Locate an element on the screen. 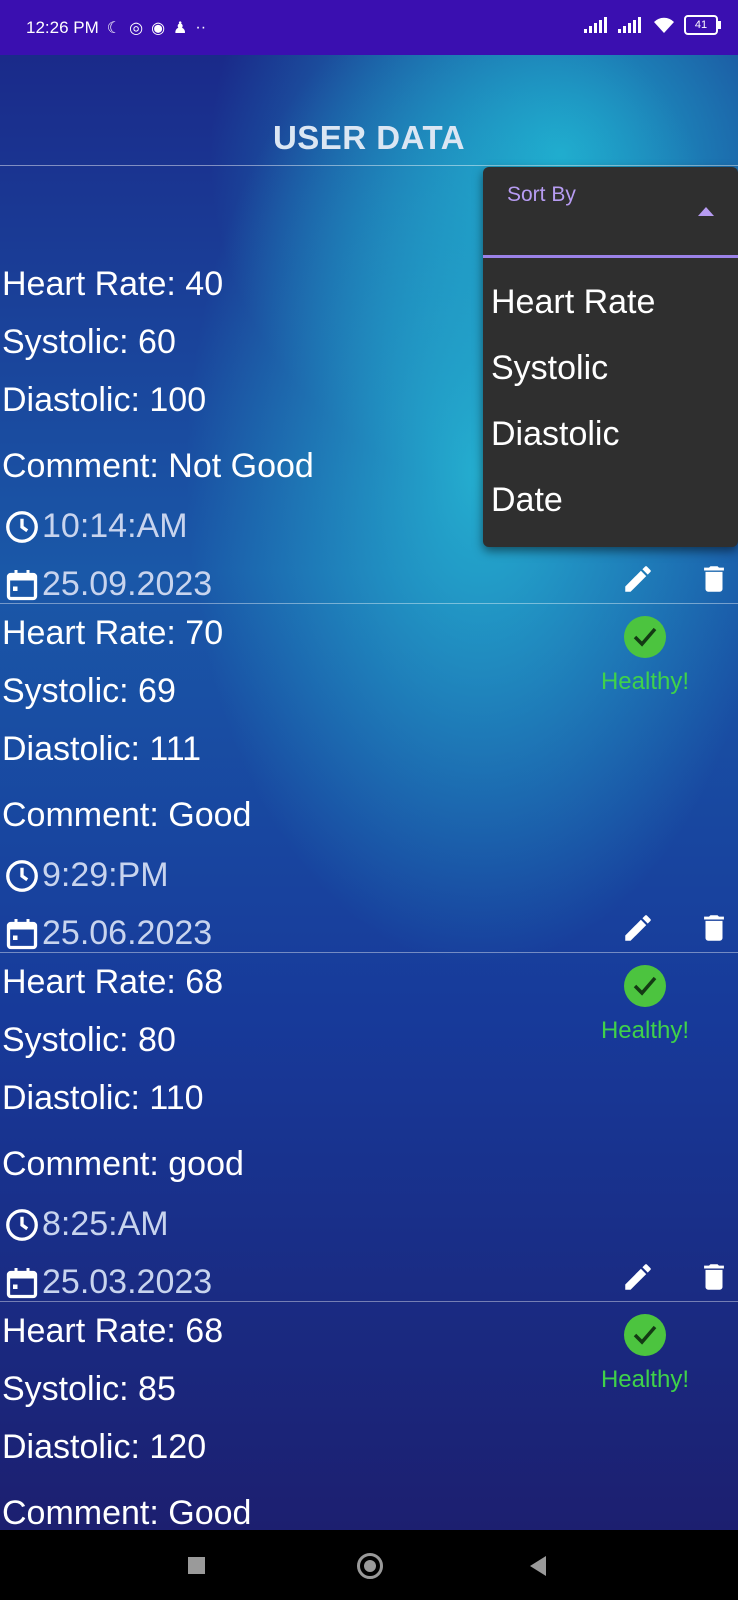  battery-icon: 41 is located at coordinates (702, 25).